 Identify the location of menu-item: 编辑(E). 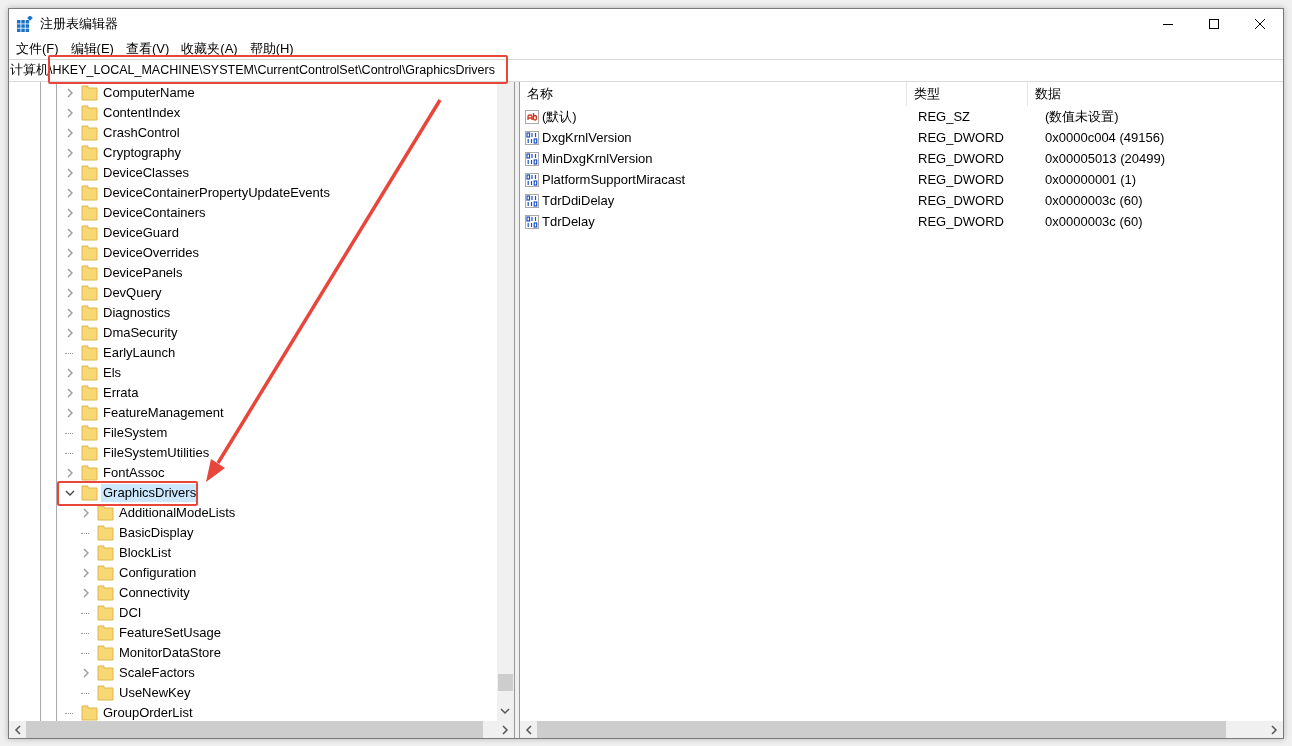
(93, 48).